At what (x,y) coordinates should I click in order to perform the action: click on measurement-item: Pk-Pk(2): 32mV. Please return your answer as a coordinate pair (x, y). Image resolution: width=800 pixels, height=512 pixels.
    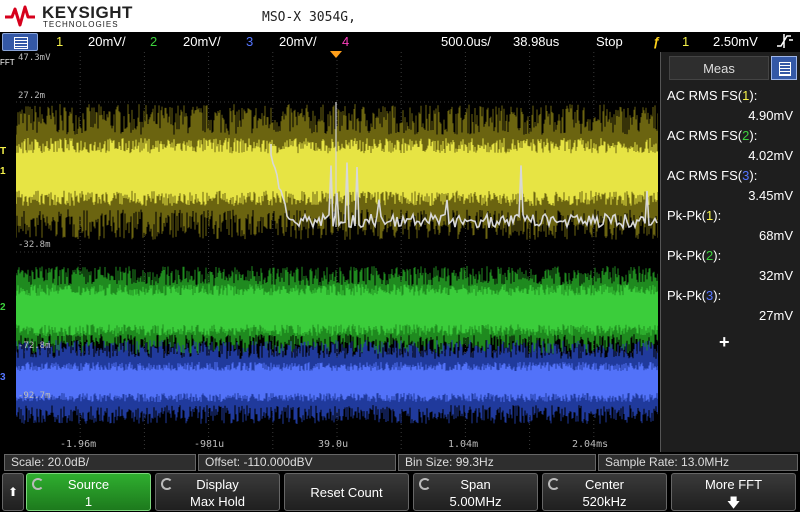
    Looking at the image, I should click on (730, 268).